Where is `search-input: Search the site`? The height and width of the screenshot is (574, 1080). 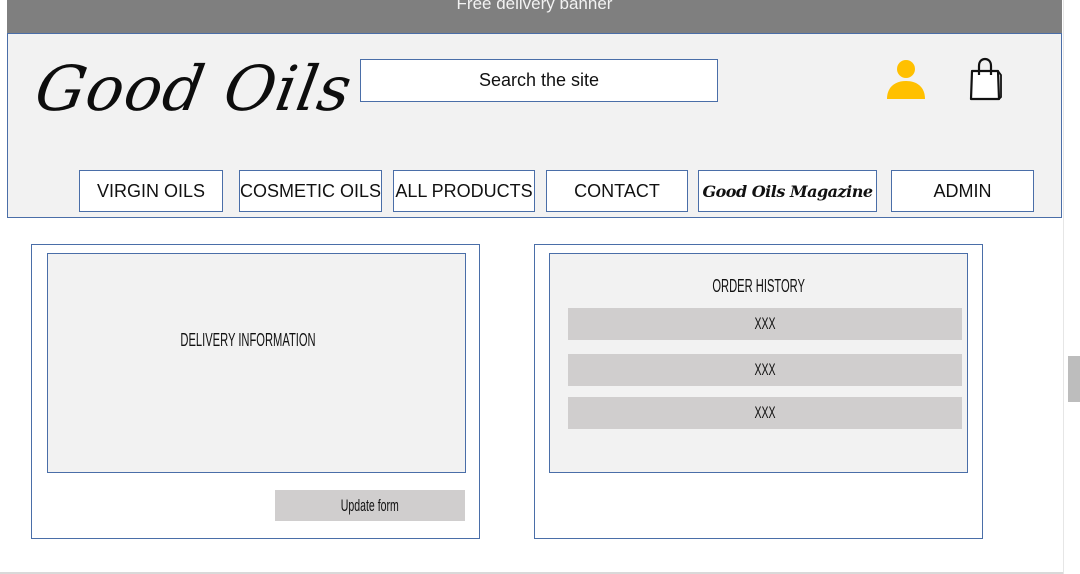 search-input: Search the site is located at coordinates (539, 80).